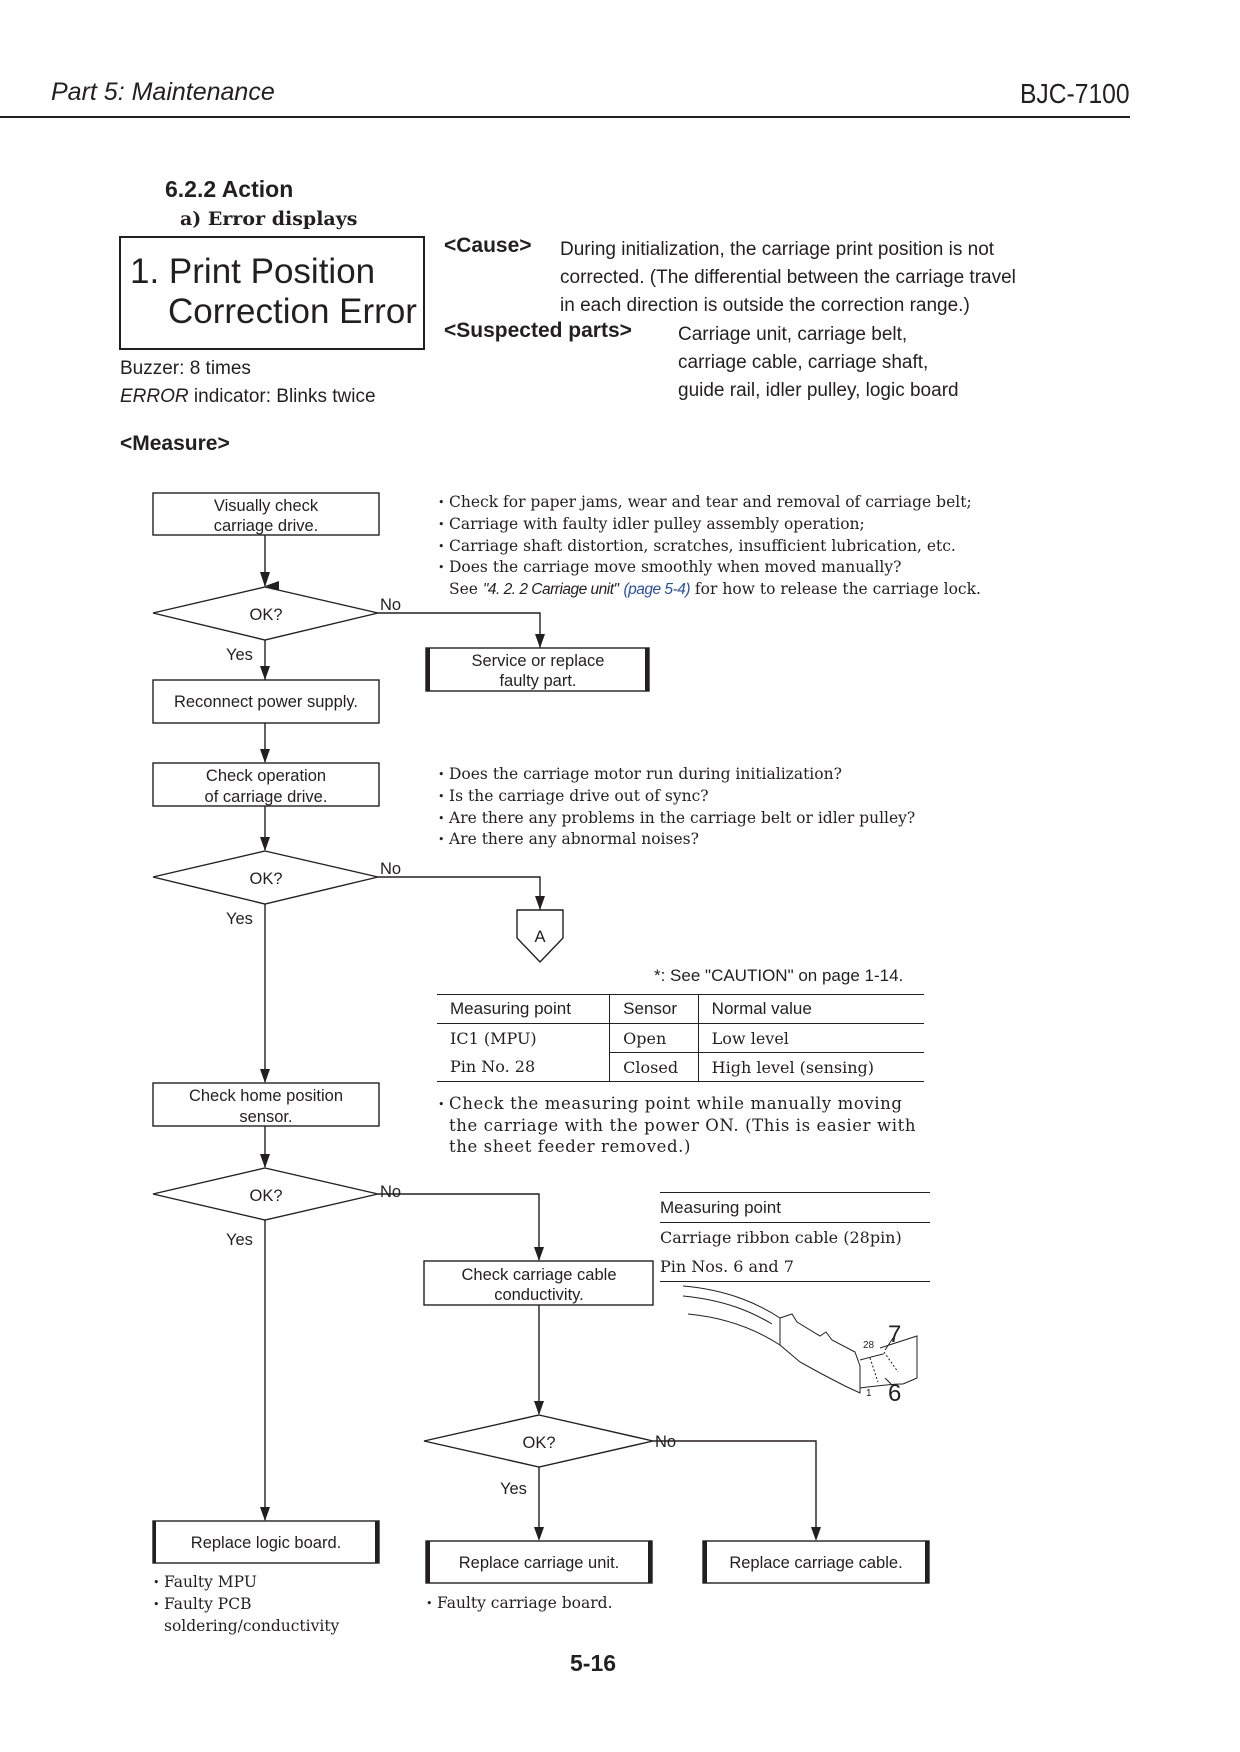 Image resolution: width=1240 pixels, height=1752 pixels. What do you see at coordinates (538, 661) in the screenshot?
I see `step-service-line1: Service or replace` at bounding box center [538, 661].